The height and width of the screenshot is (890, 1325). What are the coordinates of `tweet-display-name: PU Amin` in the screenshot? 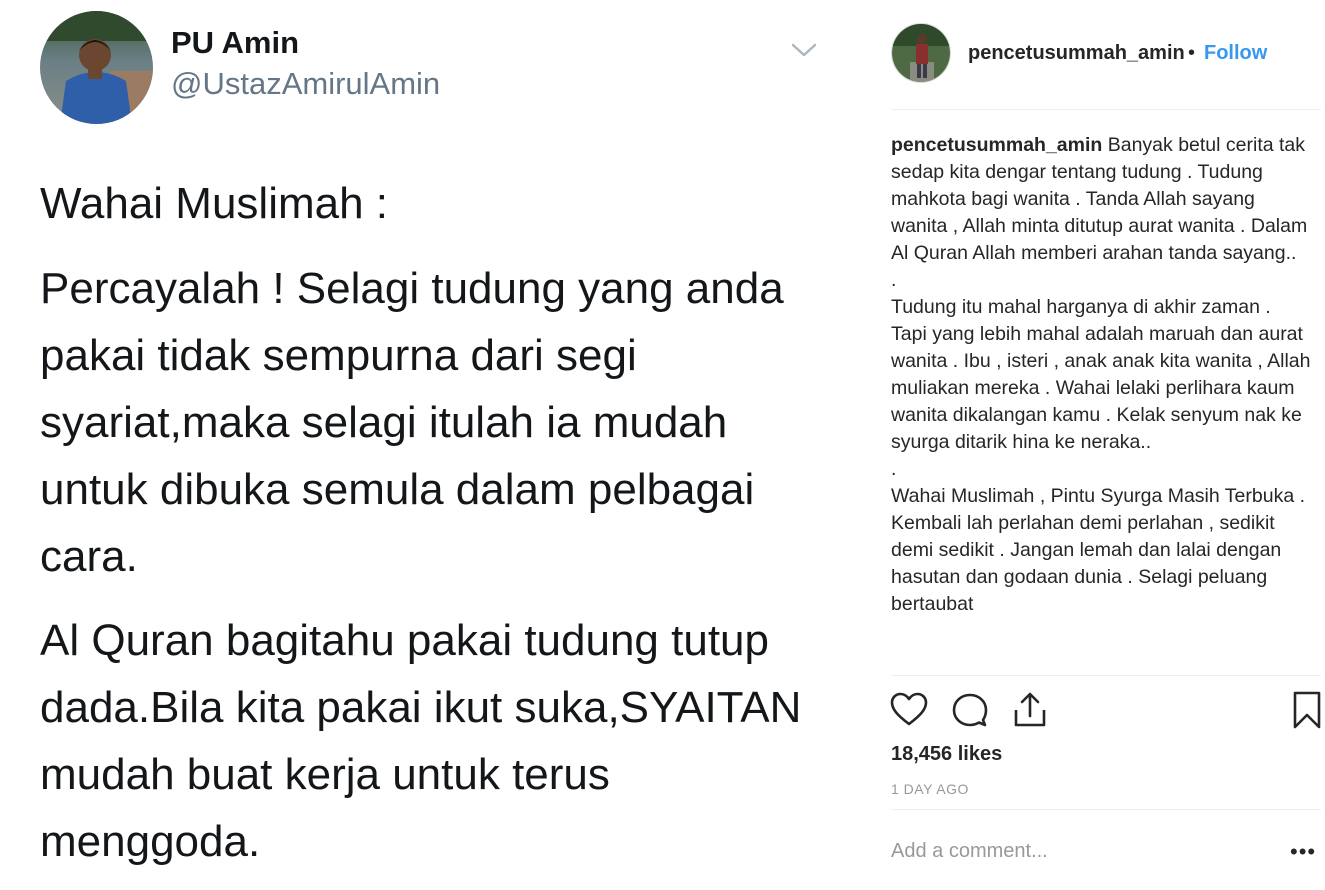 It's located at (235, 43).